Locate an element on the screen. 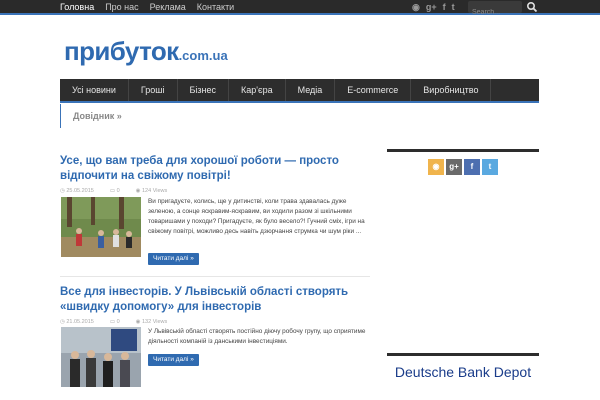 The image size is (600, 400). logo-domain-text: .com.ua is located at coordinates (203, 55).